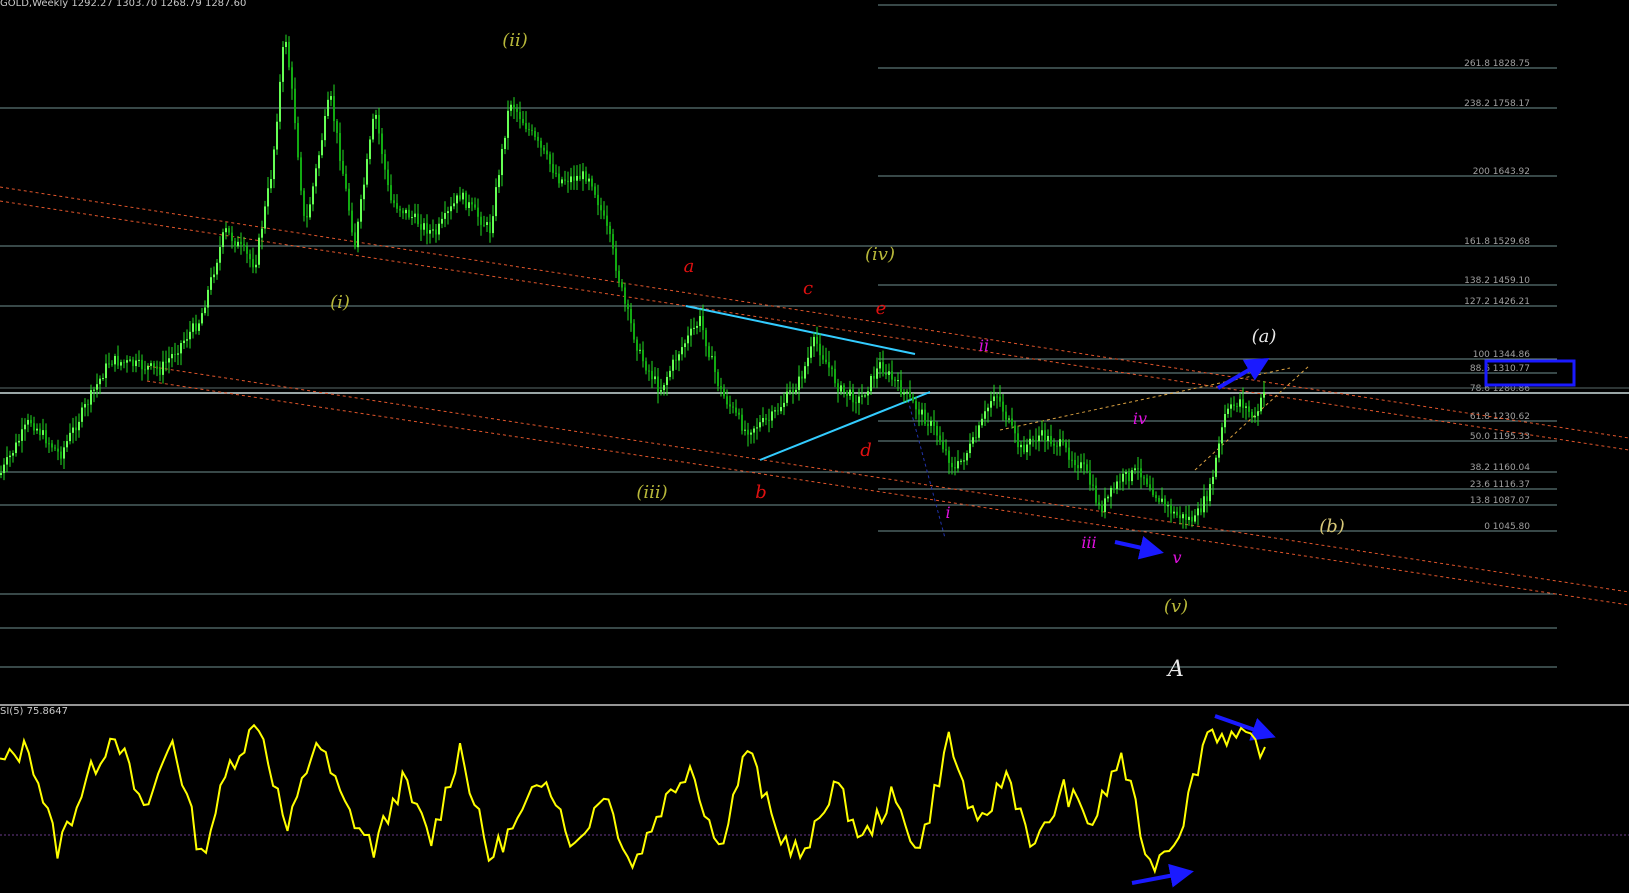 The image size is (1629, 893). I want to click on indicator-header: SI(5) 75.8647, so click(34, 711).